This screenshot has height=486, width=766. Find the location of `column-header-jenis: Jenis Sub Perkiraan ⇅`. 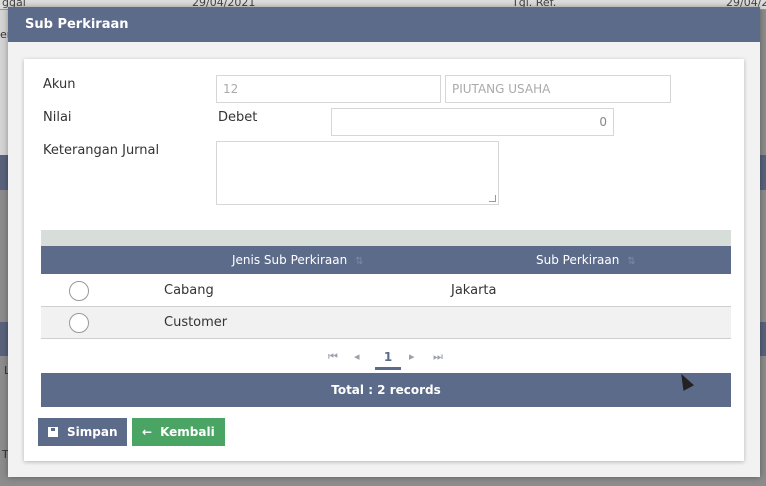

column-header-jenis: Jenis Sub Perkiraan ⇅ is located at coordinates (298, 261).